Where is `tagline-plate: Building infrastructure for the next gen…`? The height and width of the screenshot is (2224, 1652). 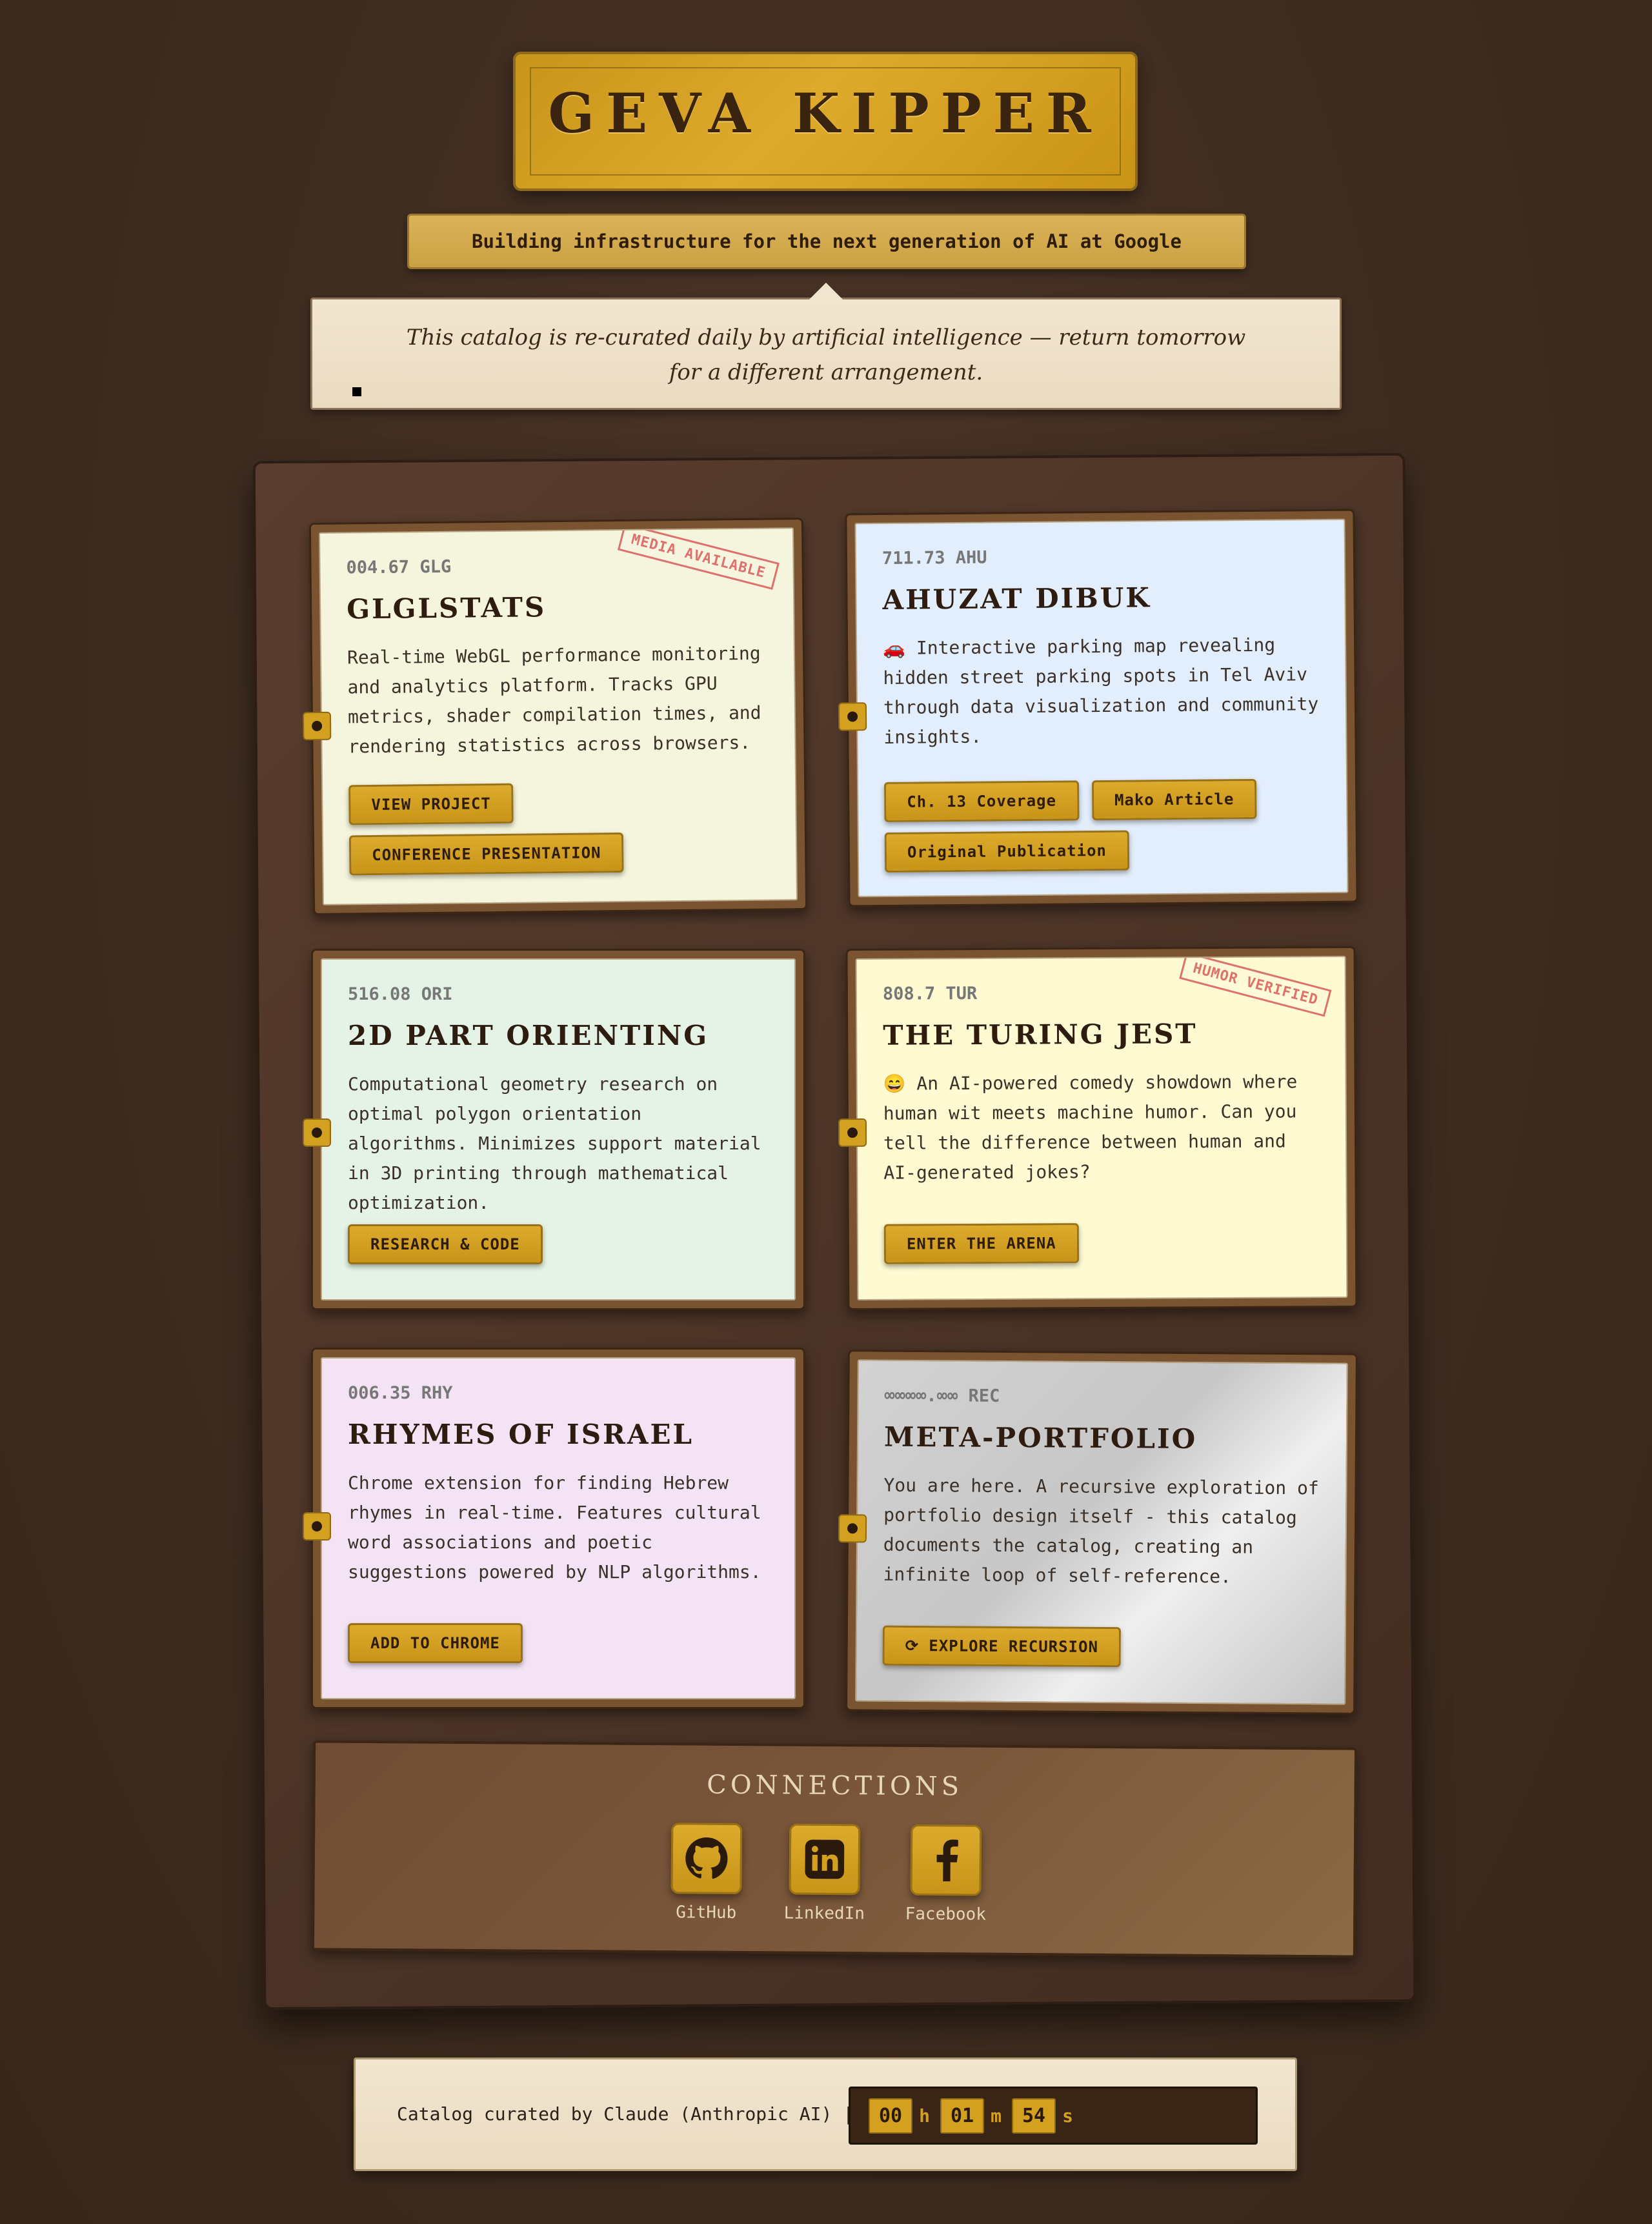
tagline-plate: Building infrastructure for the next gen… is located at coordinates (826, 241).